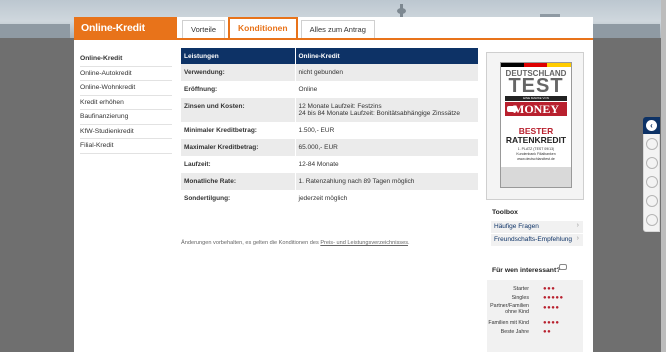 The image size is (666, 352). Describe the element at coordinates (201, 89) in the screenshot. I see `row-label: Eröffnung:` at that location.